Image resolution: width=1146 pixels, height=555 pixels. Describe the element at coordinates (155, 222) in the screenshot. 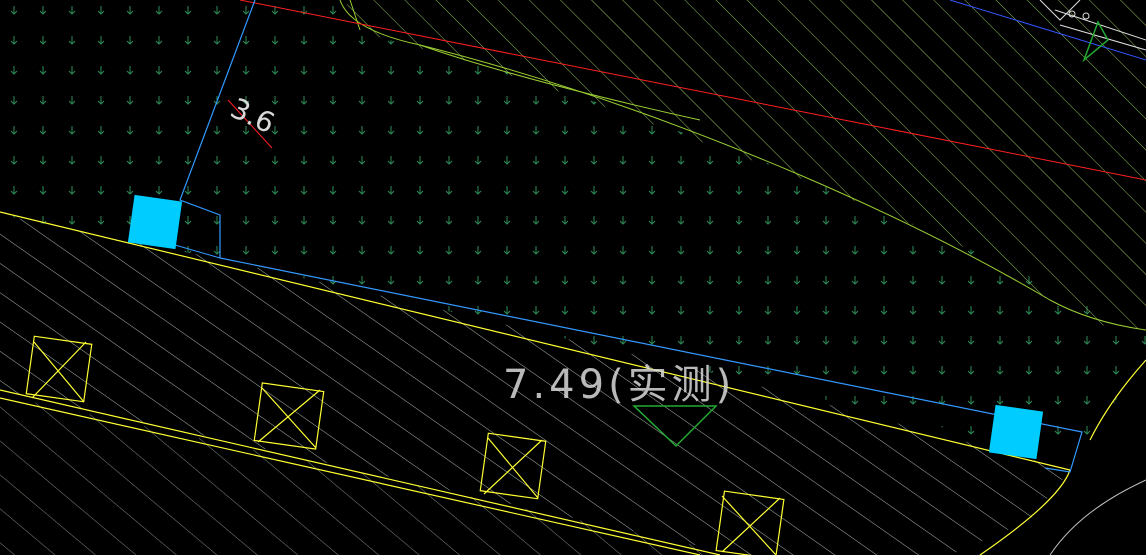

I see `column-left` at that location.